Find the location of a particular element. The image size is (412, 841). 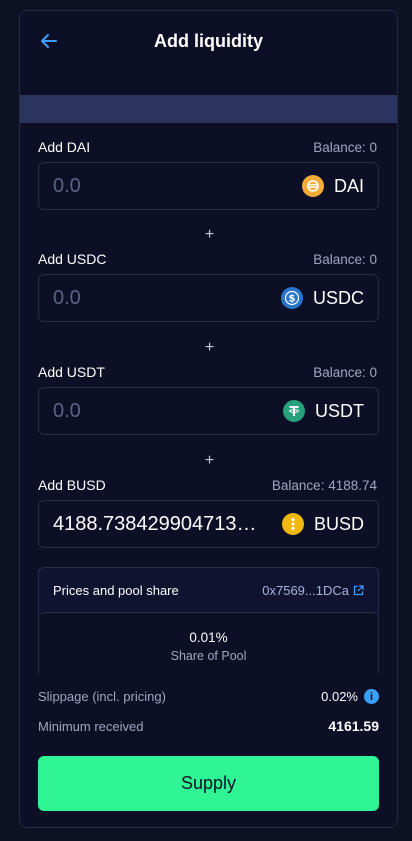

minimum-received-value: 4161.59 is located at coordinates (353, 726).